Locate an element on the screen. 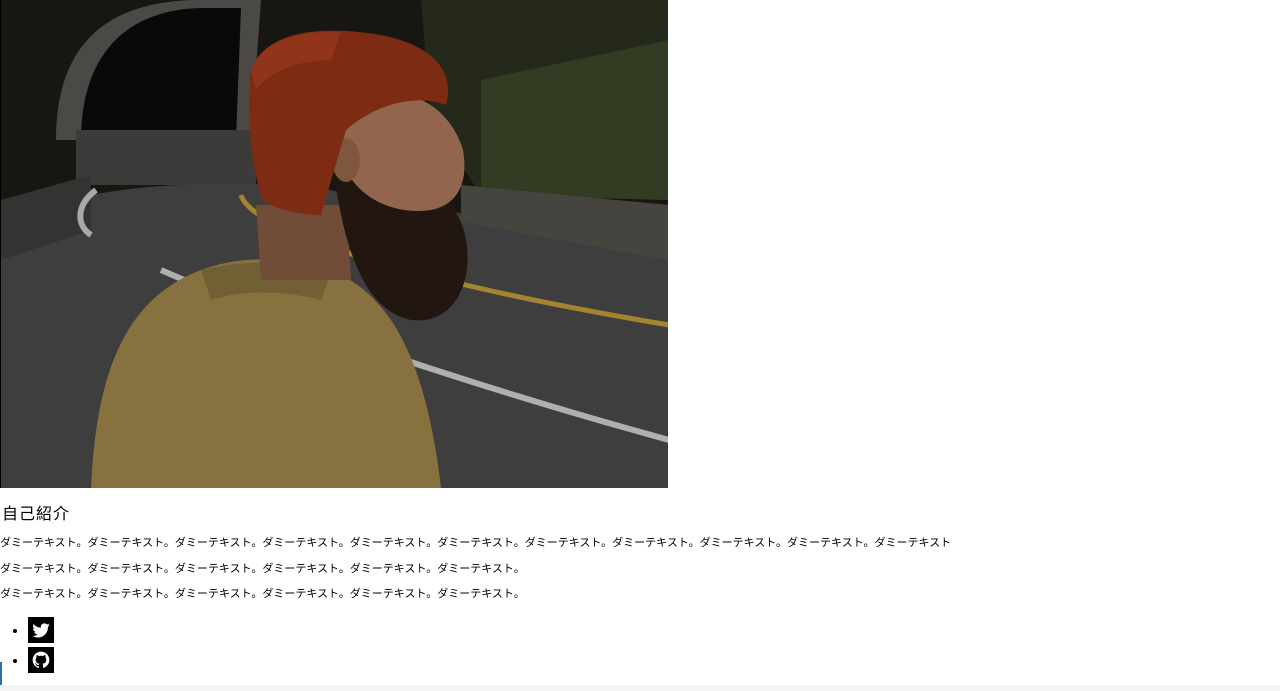  social-item-twitter is located at coordinates (41, 631).